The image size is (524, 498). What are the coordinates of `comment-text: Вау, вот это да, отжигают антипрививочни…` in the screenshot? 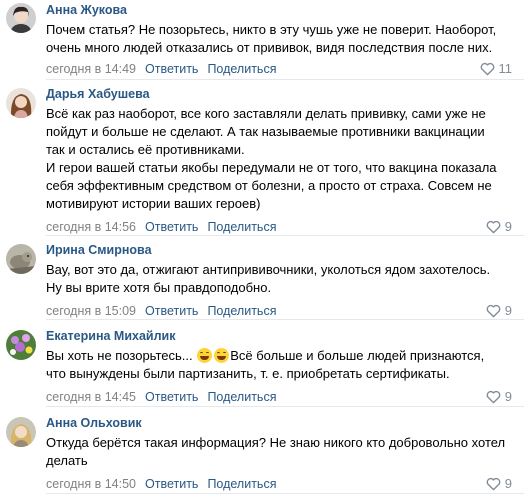 It's located at (281, 279).